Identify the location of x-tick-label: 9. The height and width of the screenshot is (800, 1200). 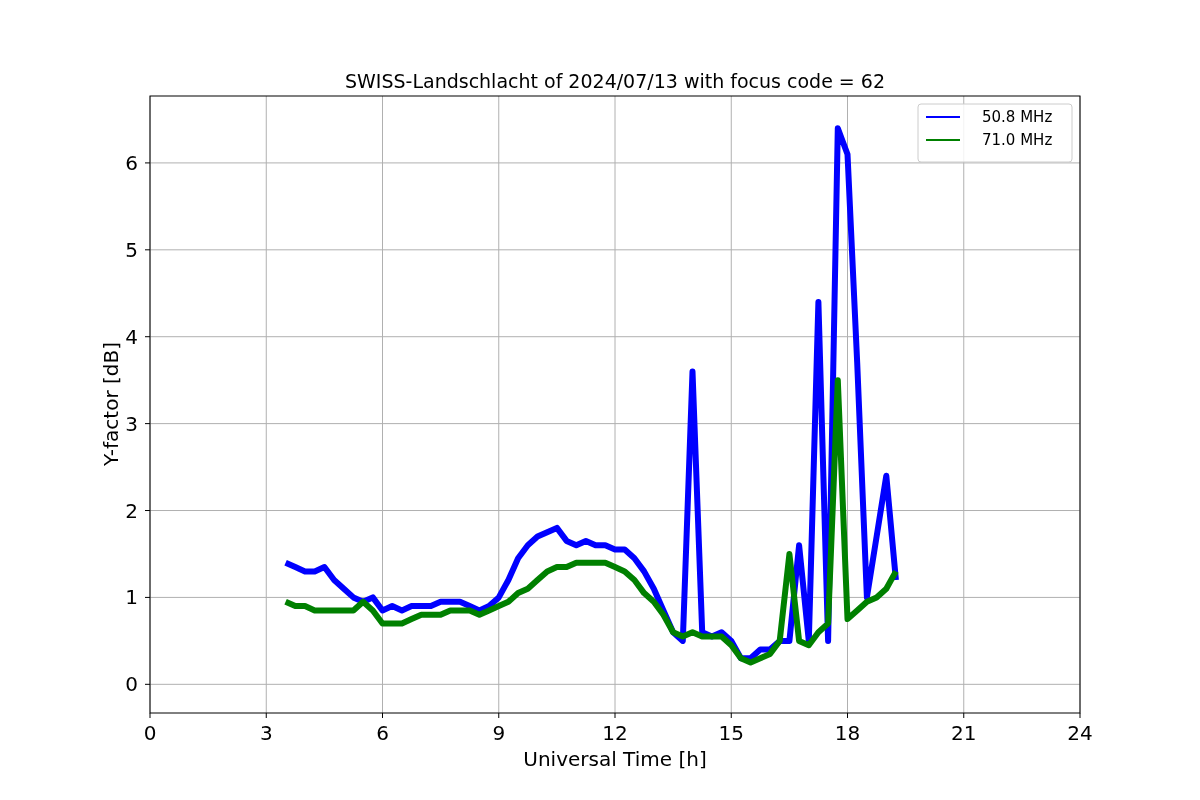
(499, 733).